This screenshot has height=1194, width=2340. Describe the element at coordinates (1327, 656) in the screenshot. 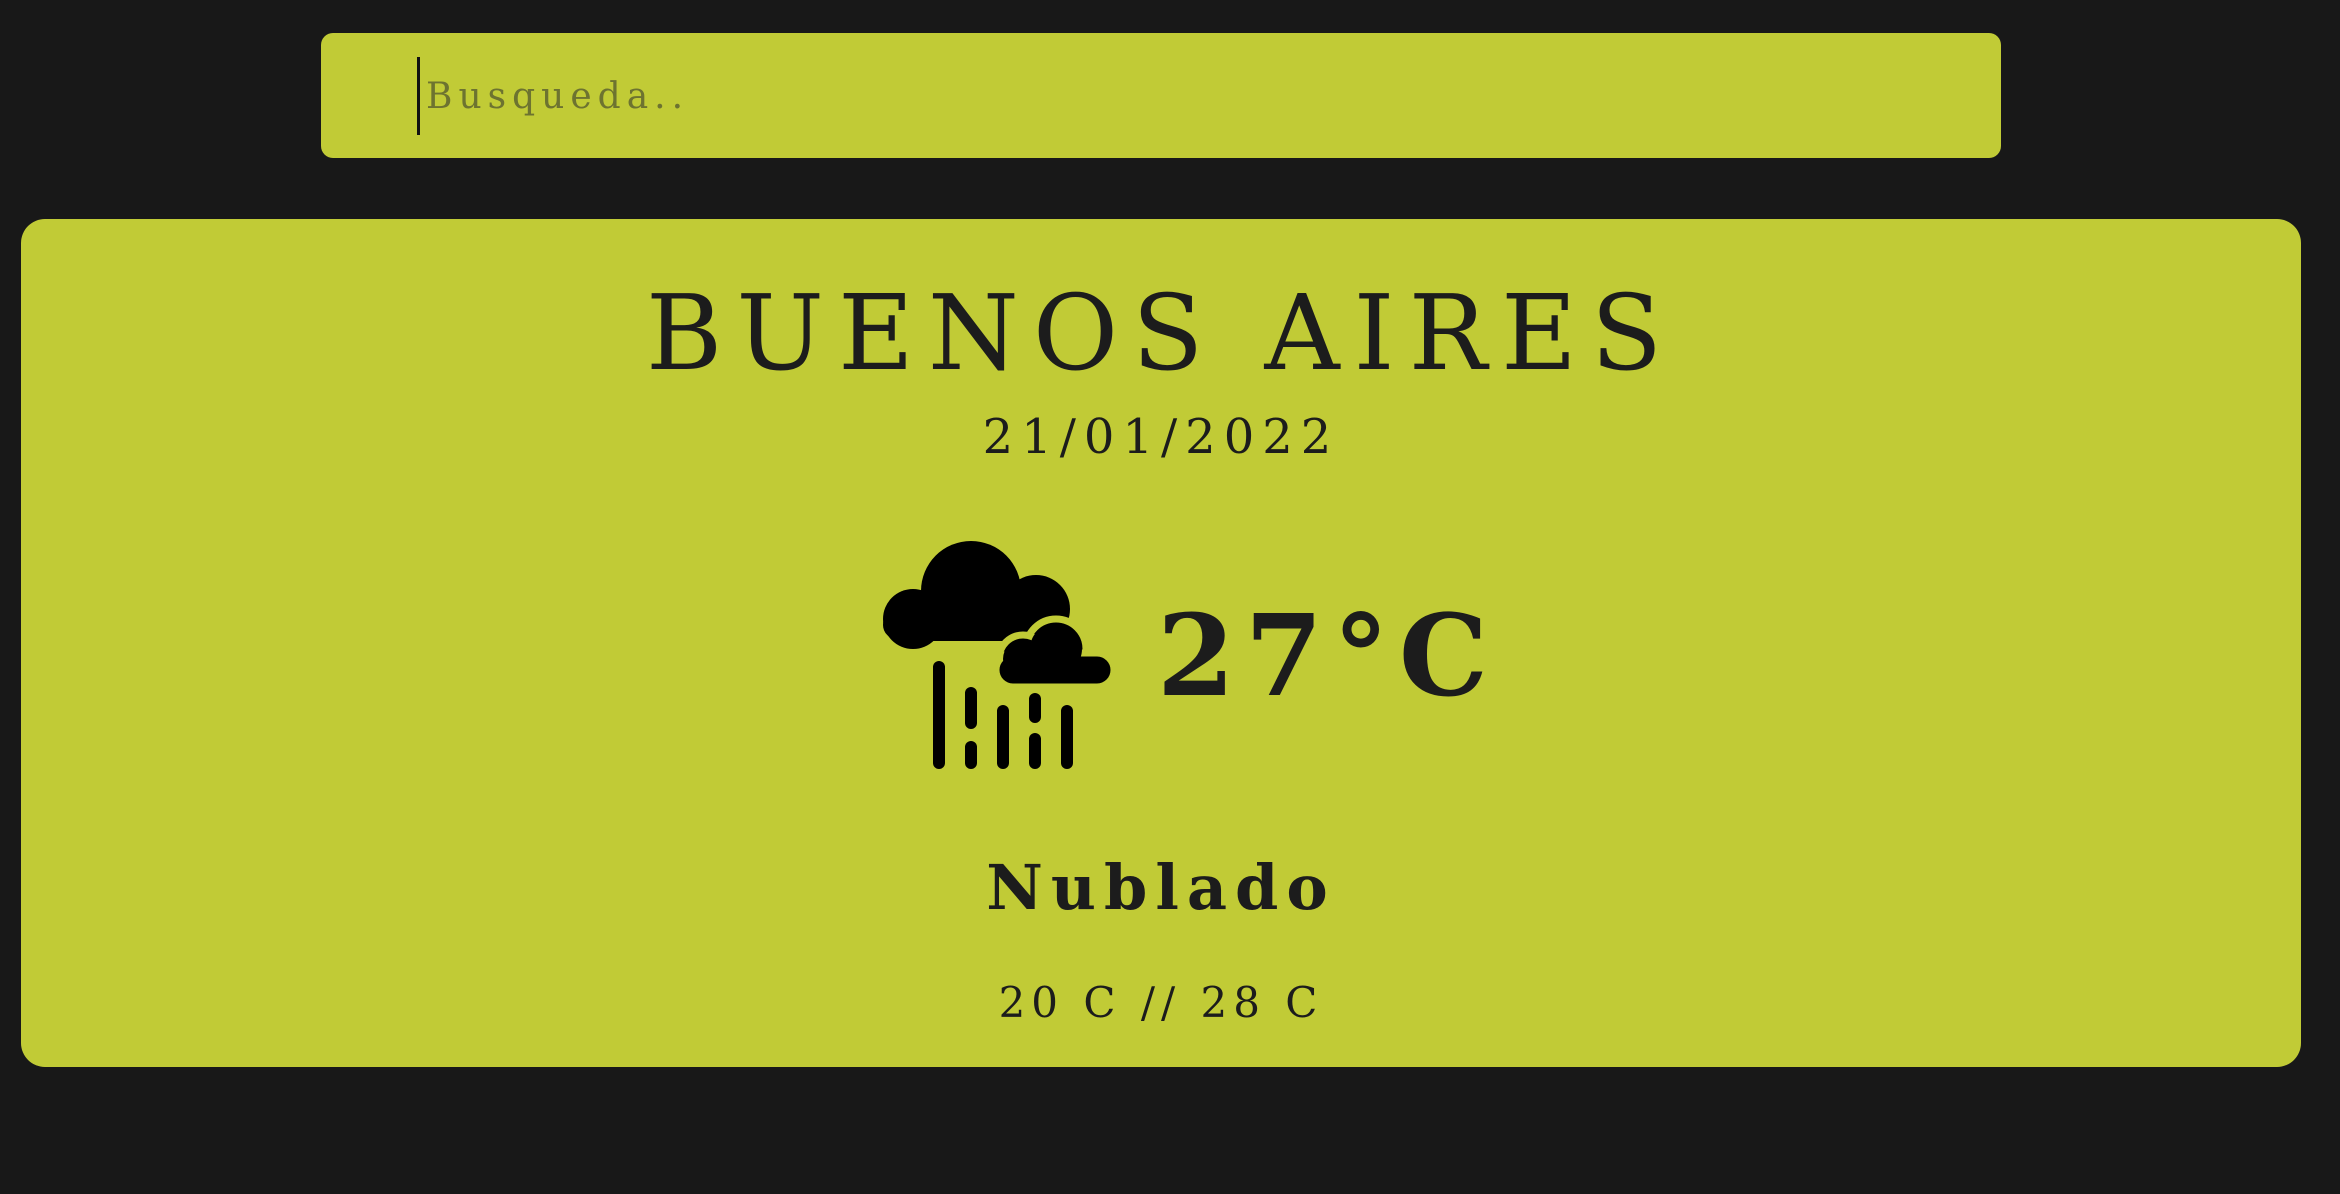

I see `temperature: 27°C` at that location.